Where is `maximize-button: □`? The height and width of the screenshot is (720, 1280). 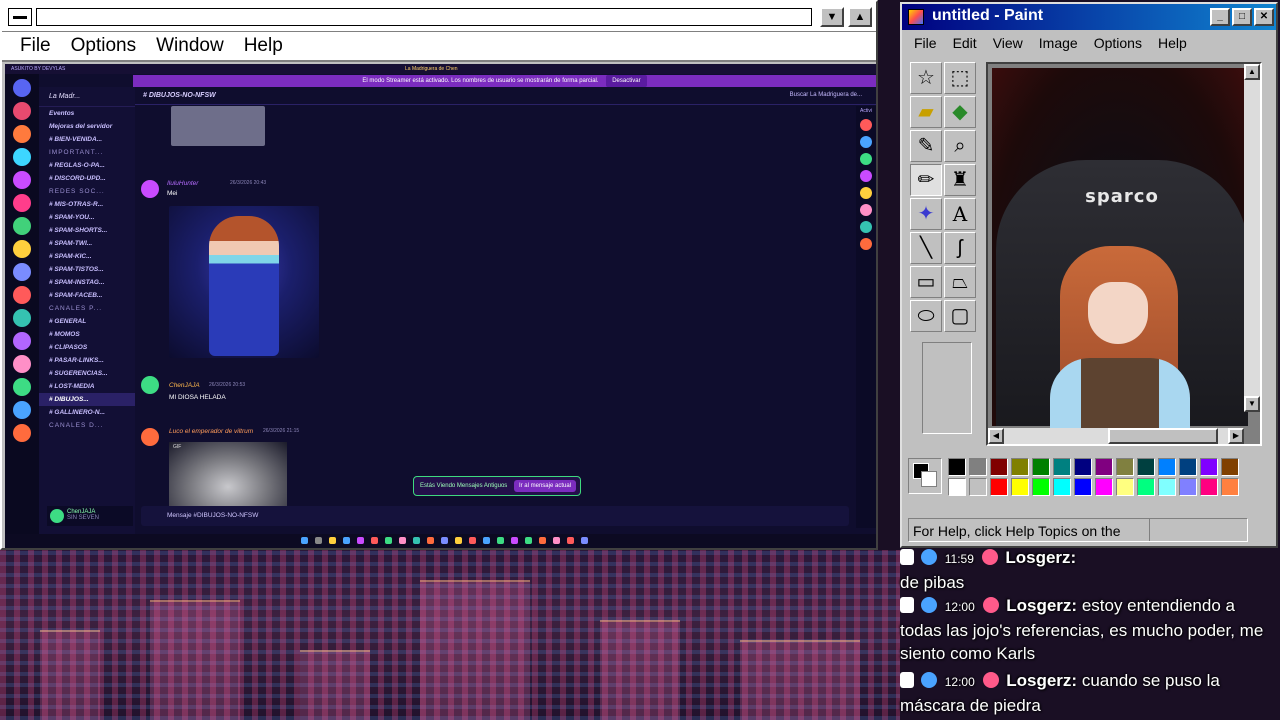 maximize-button: □ is located at coordinates (1242, 17).